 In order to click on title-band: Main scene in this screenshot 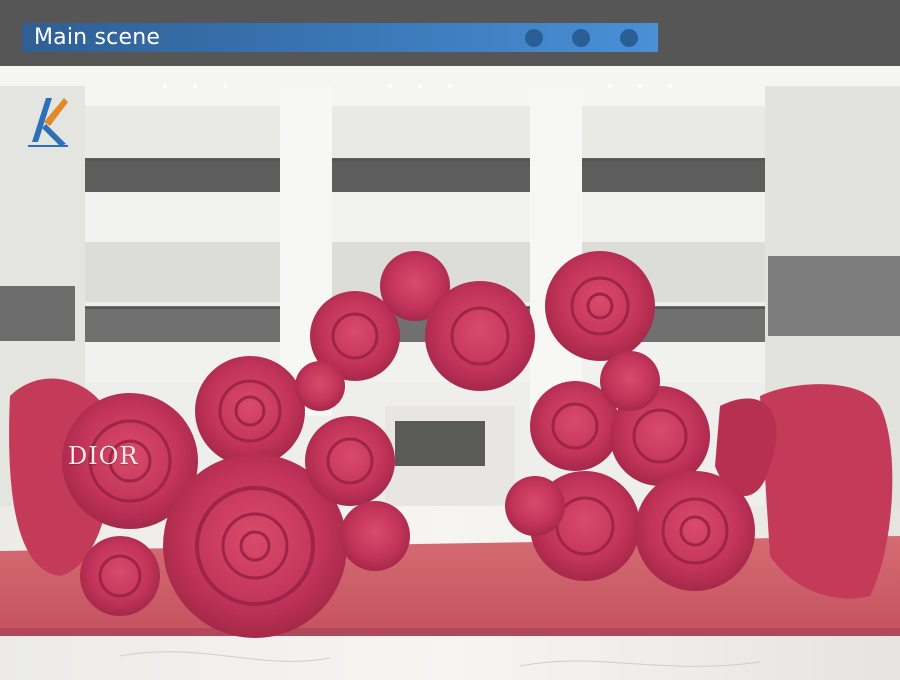, I will do `click(340, 37)`.